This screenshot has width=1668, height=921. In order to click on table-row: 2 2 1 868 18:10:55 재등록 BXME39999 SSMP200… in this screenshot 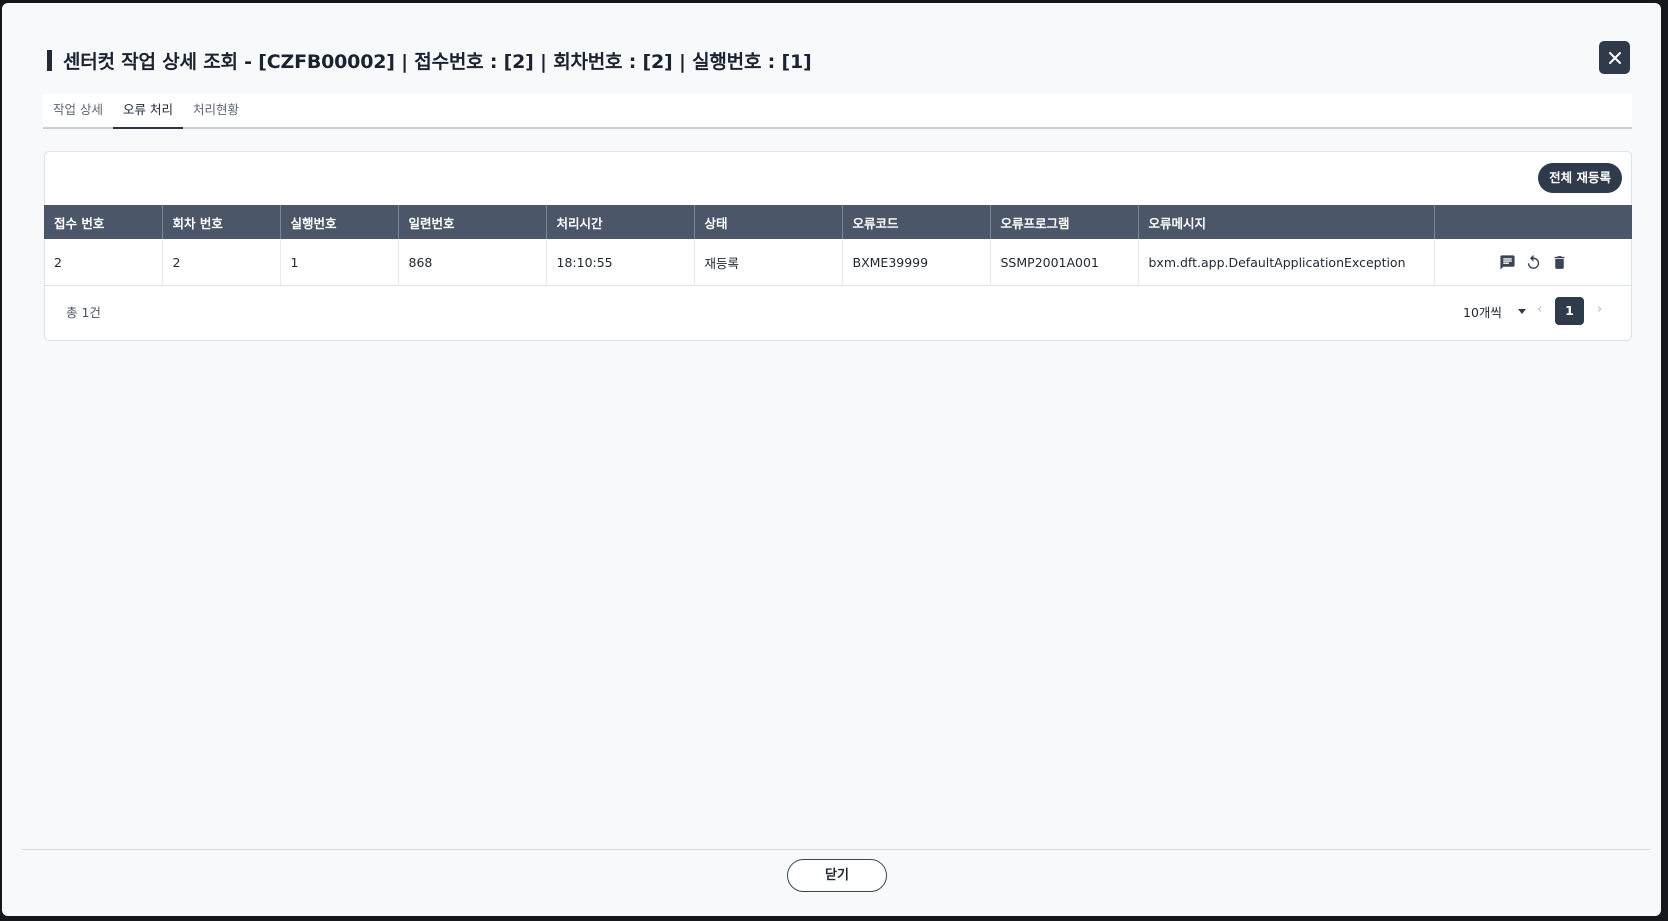, I will do `click(838, 262)`.